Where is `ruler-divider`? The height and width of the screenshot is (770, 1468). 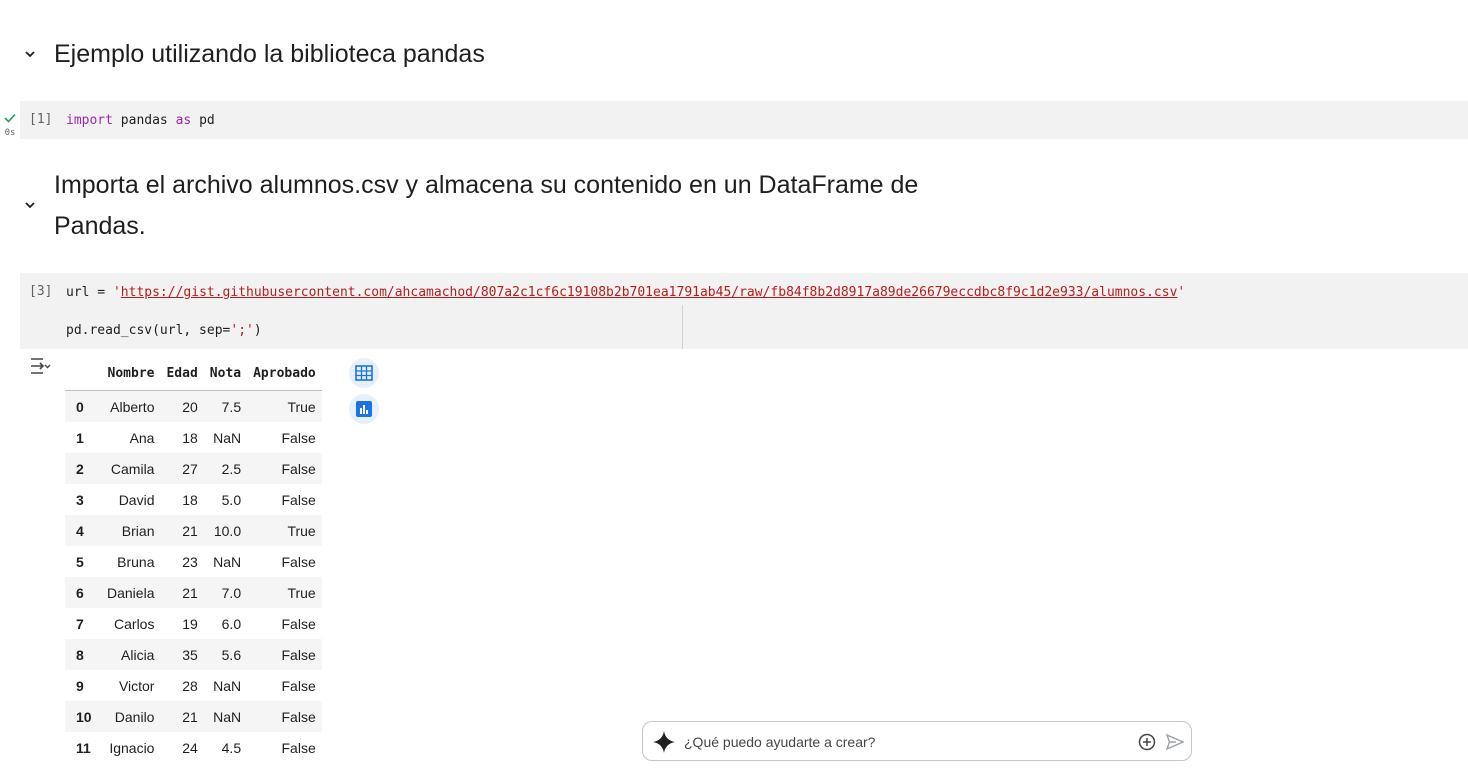
ruler-divider is located at coordinates (682, 327).